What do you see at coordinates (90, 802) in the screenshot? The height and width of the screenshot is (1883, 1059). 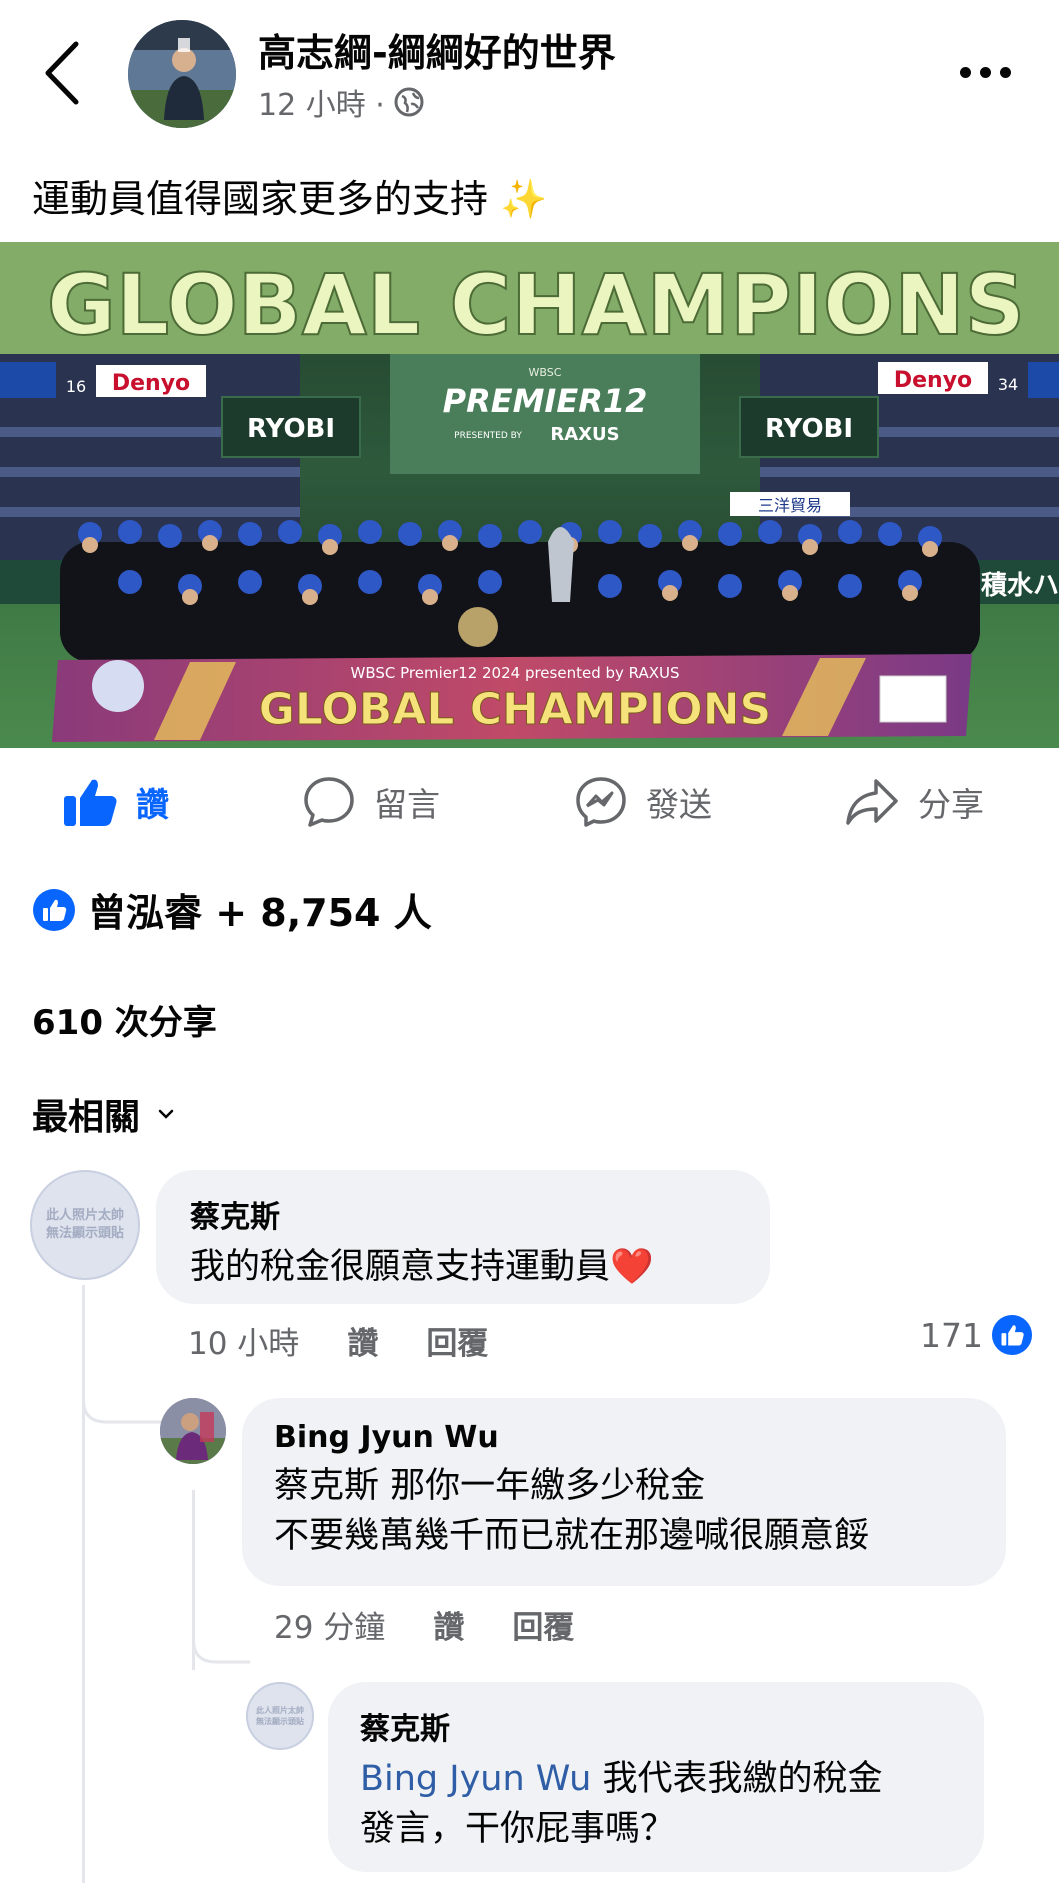 I see `thumbs-up-icon` at bounding box center [90, 802].